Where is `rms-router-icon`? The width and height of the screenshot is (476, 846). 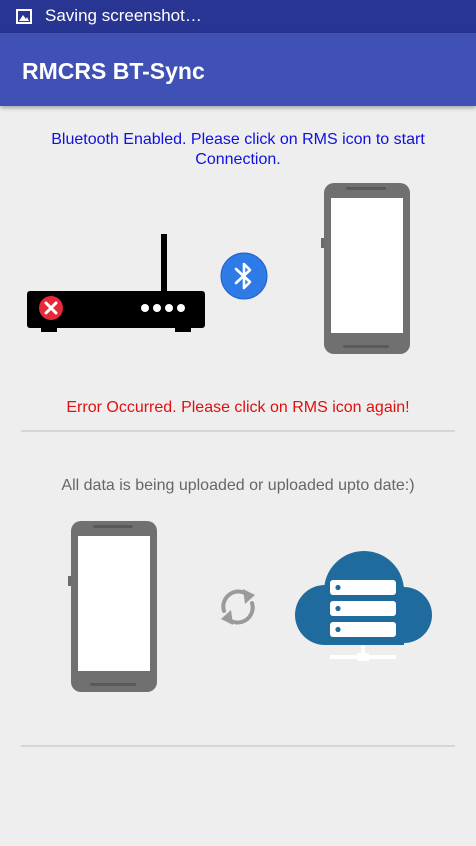 rms-router-icon is located at coordinates (117, 284).